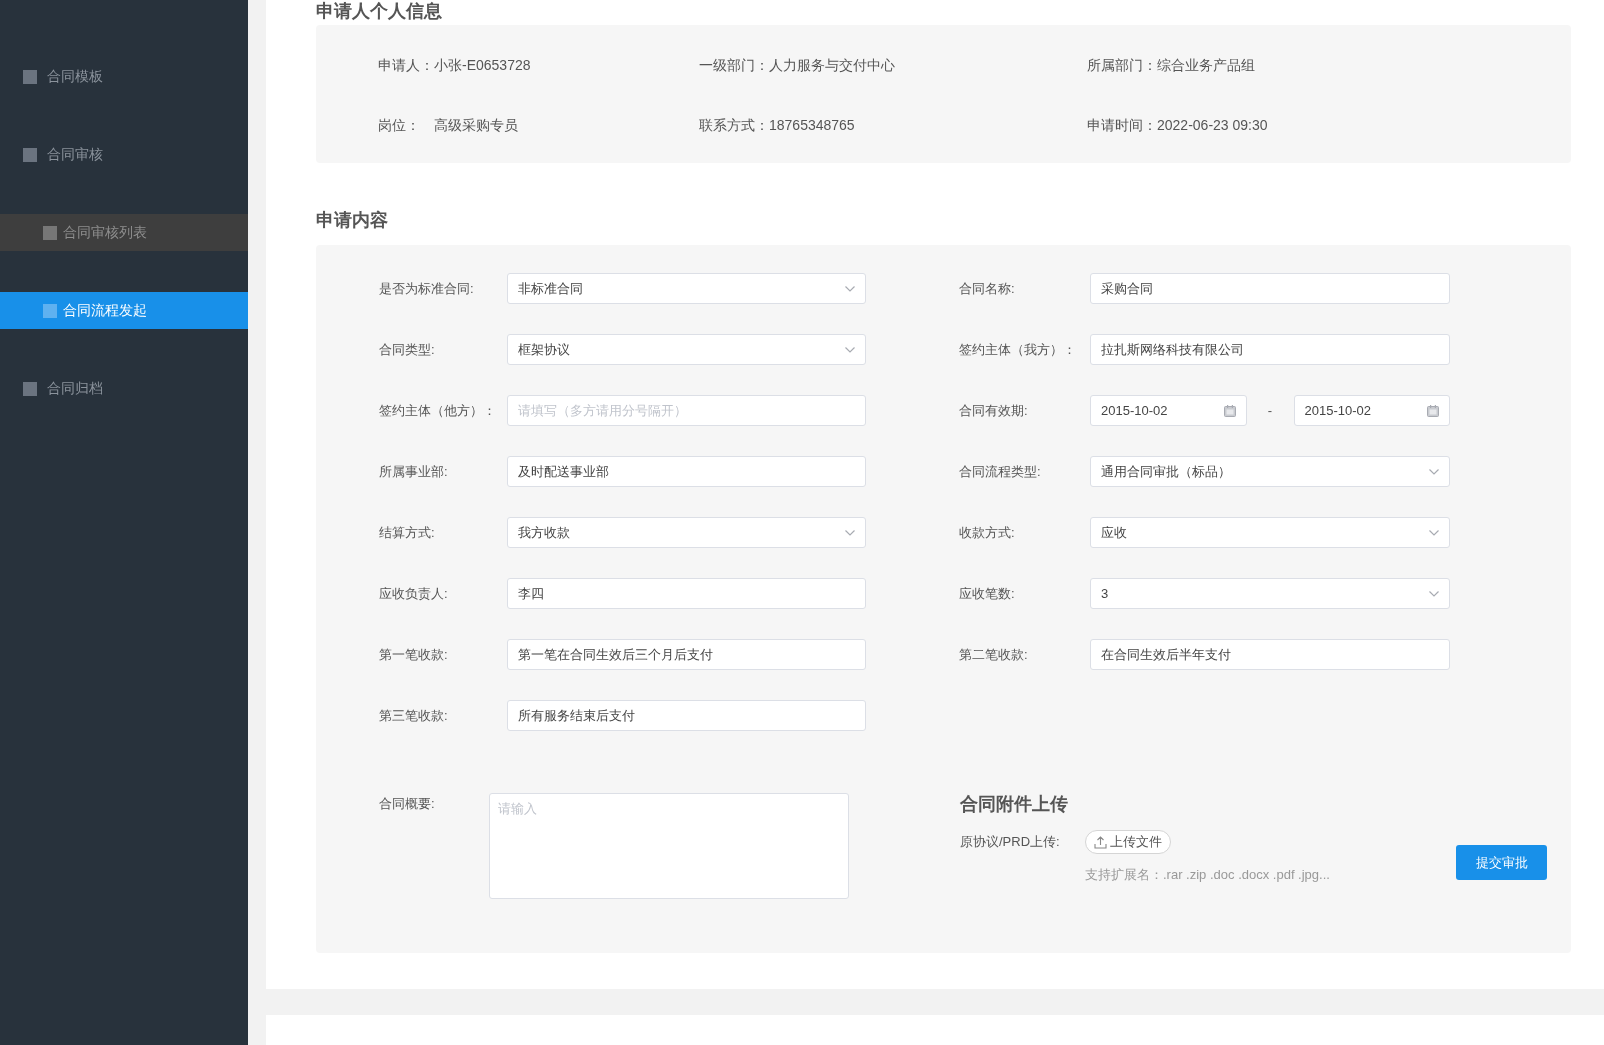  I want to click on text-field: 请填写（多方请用分号隔开）, so click(686, 410).